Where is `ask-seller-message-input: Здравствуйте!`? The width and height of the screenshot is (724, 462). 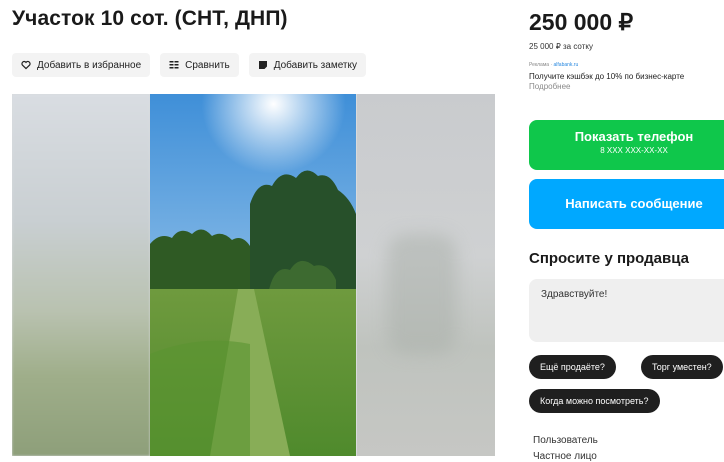 ask-seller-message-input: Здравствуйте! is located at coordinates (626, 310).